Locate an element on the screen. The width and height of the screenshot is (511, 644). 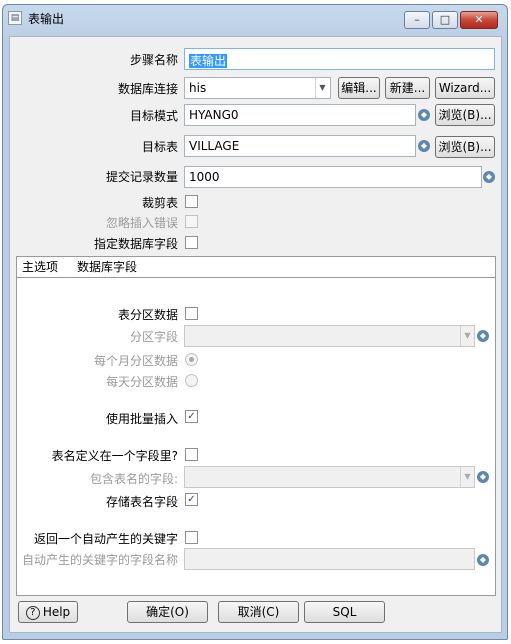
table-name-field-label: 包含表名的字段: is located at coordinates (133, 479).